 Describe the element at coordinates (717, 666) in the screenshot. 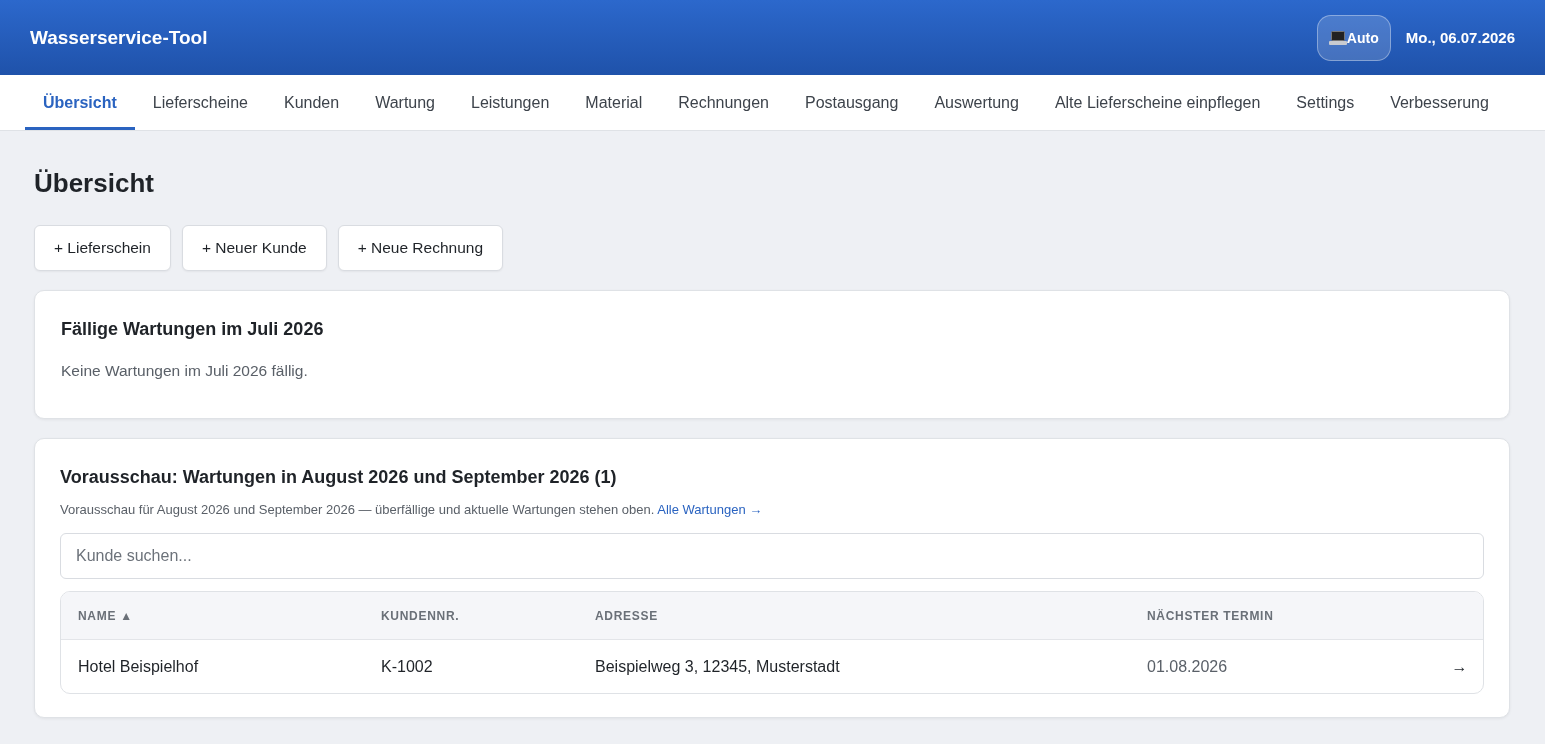

I see `table-cell-text: Beispielweg 3, 12345, Musterstadt` at that location.